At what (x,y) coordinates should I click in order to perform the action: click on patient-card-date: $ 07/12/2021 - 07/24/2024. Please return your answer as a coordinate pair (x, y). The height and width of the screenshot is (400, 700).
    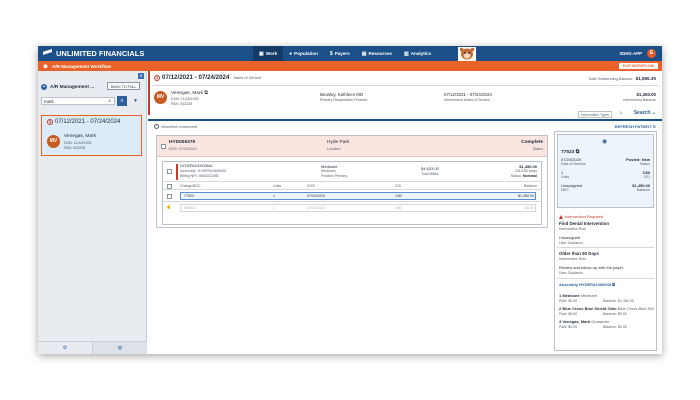
    Looking at the image, I should click on (84, 122).